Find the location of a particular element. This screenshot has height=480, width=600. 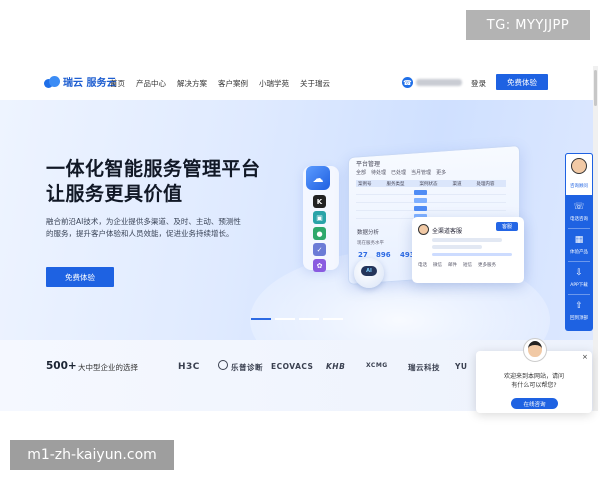

popup-line2: 有什么可以帮您? is located at coordinates (534, 385).